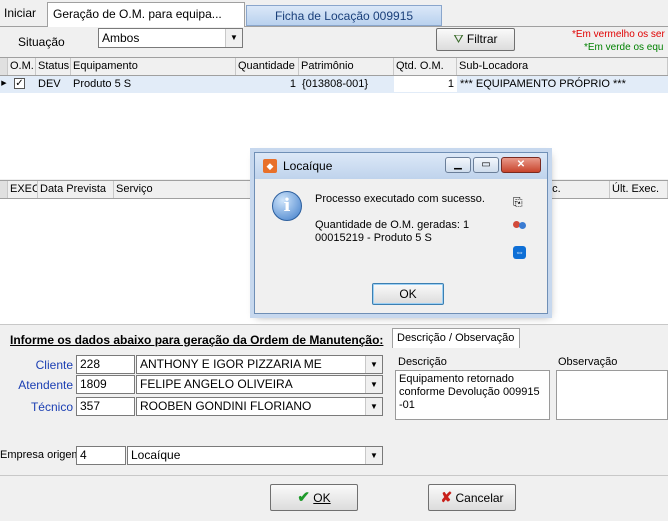  What do you see at coordinates (23, 13) in the screenshot?
I see `tab-iniciar: Iniciar` at bounding box center [23, 13].